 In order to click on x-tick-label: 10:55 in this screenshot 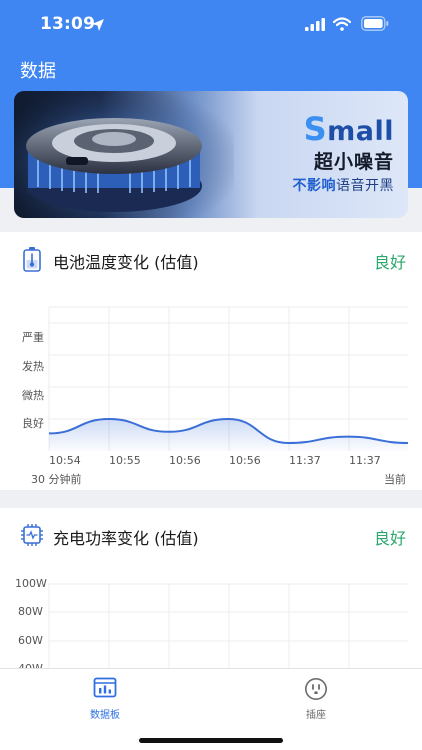, I will do `click(125, 460)`.